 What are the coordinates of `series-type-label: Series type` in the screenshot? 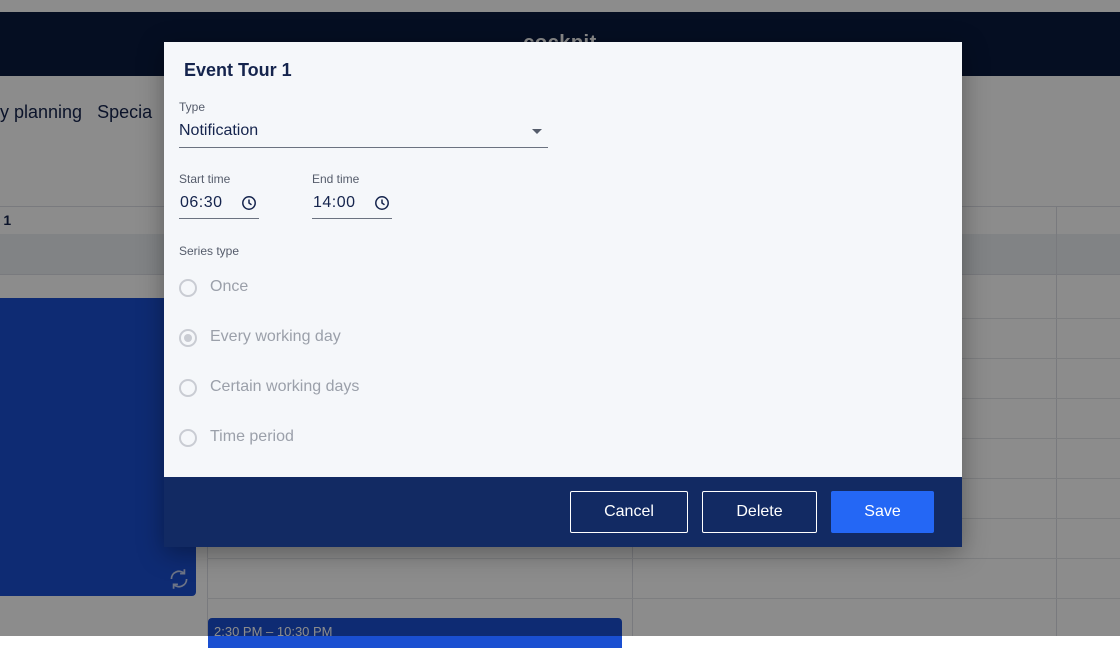 It's located at (209, 251).